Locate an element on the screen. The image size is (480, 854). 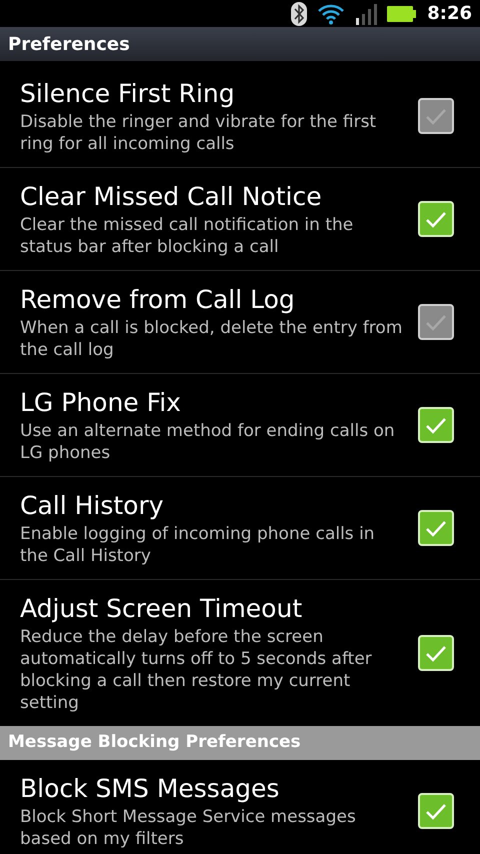
preference-title: Adjust Screen Timeout is located at coordinates (162, 609).